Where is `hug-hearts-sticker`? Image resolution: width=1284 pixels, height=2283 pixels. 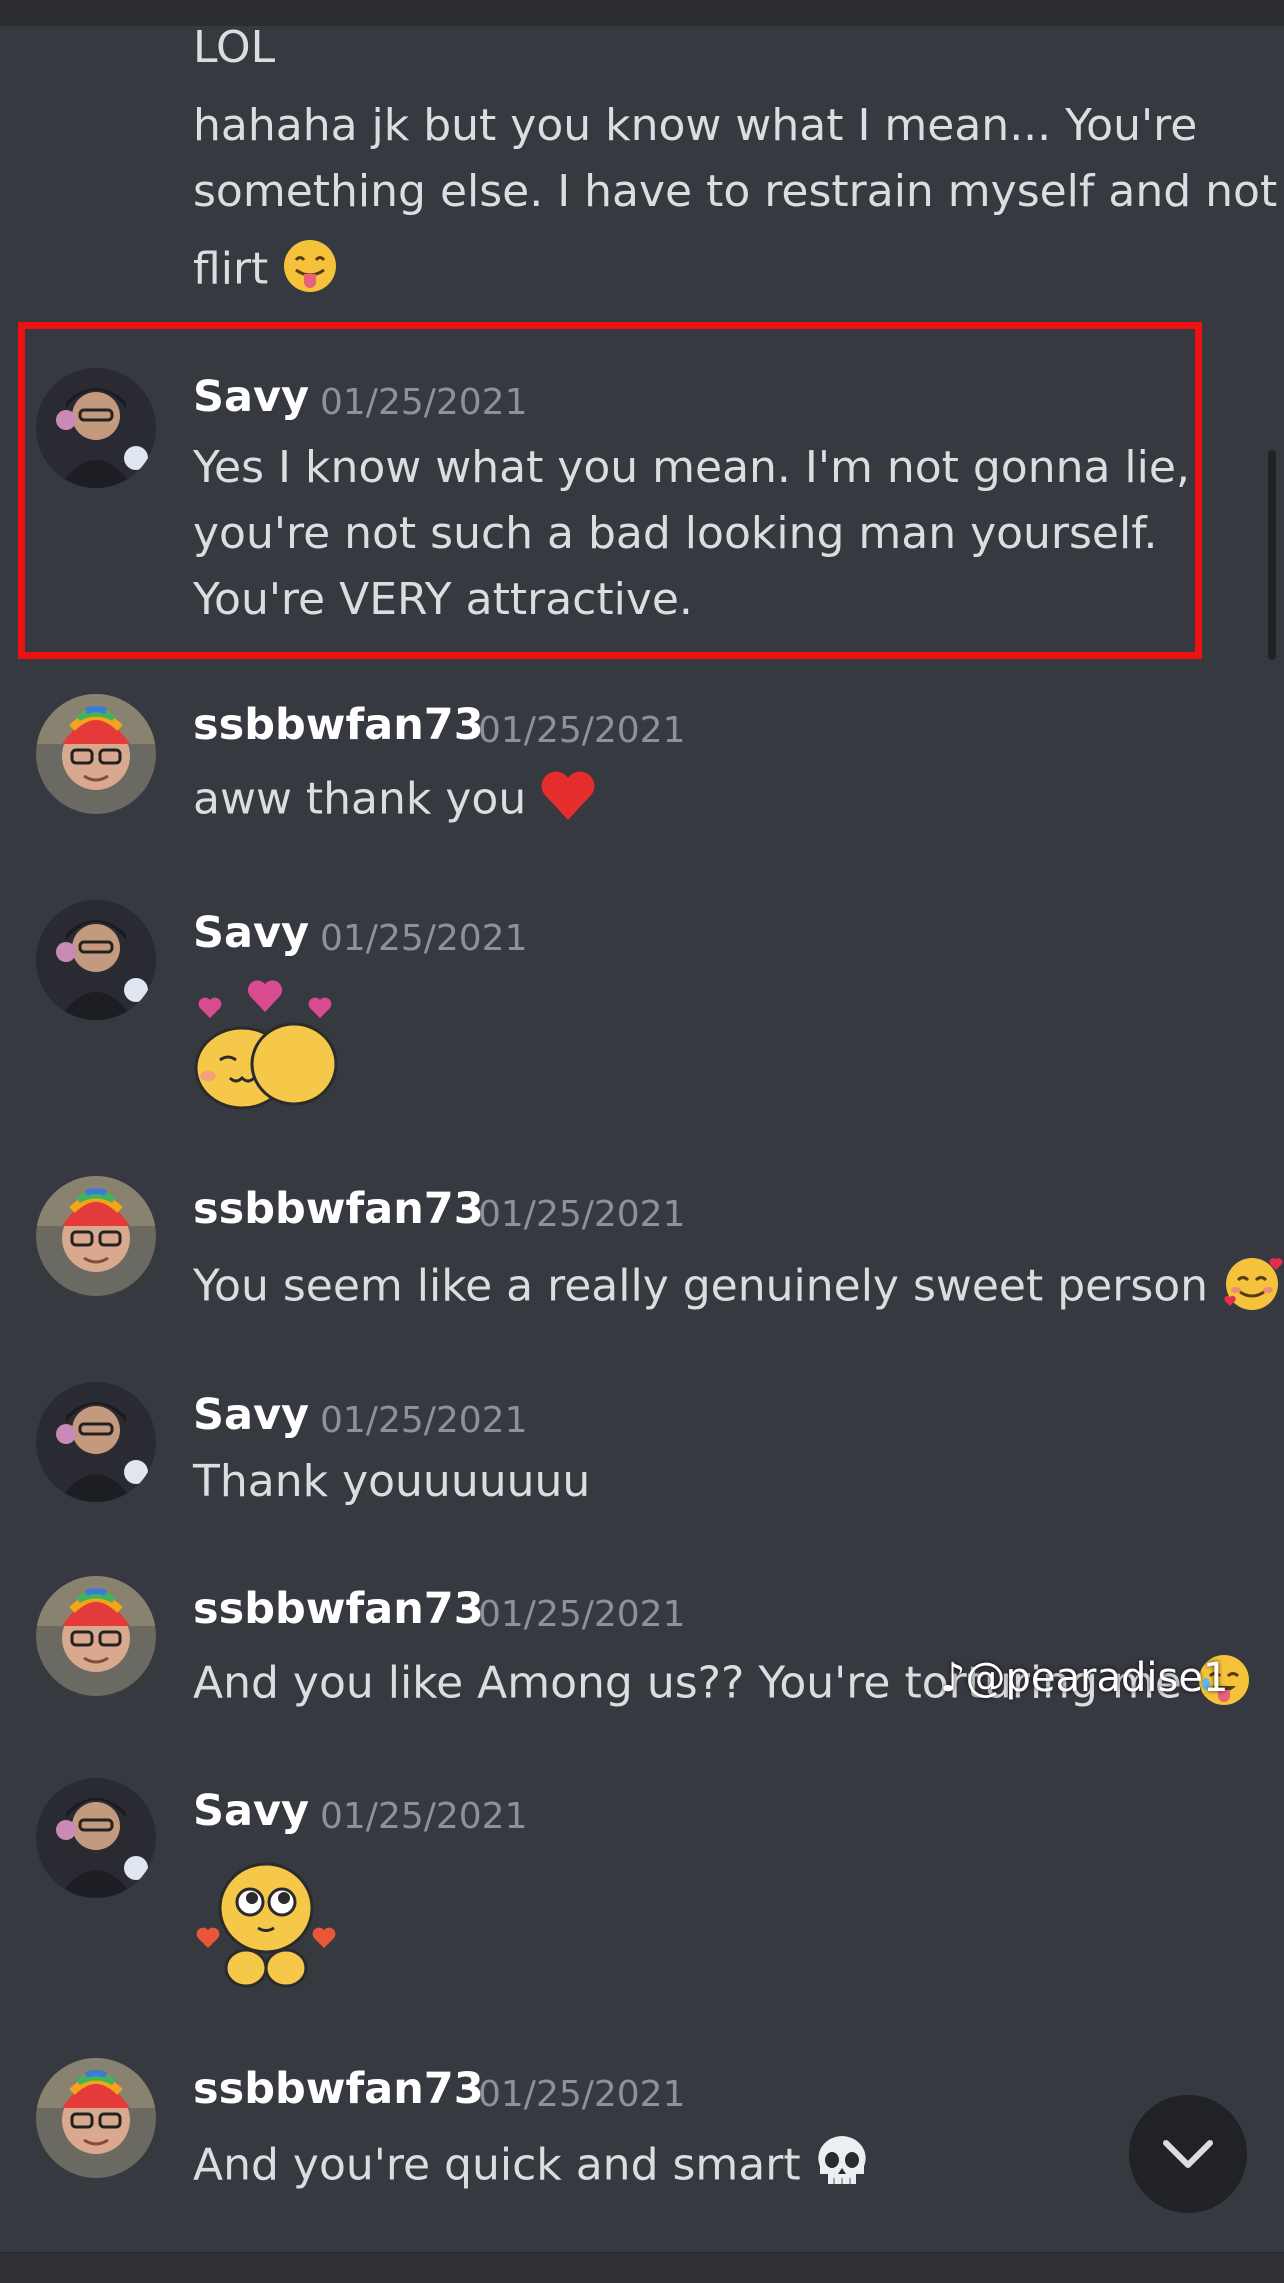
hug-hearts-sticker is located at coordinates (265, 1042).